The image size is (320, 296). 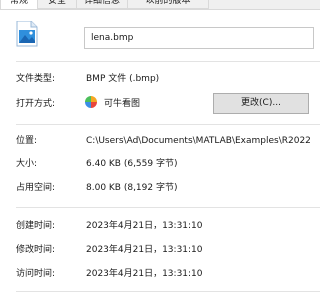 What do you see at coordinates (36, 188) in the screenshot?
I see `disk-size-label: 占用空间:` at bounding box center [36, 188].